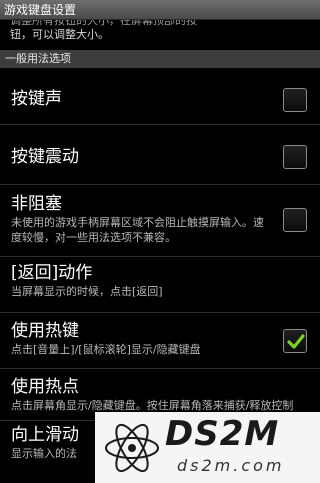 This screenshot has width=320, height=483. What do you see at coordinates (160, 59) in the screenshot?
I see `section-header: 一般用法选项` at bounding box center [160, 59].